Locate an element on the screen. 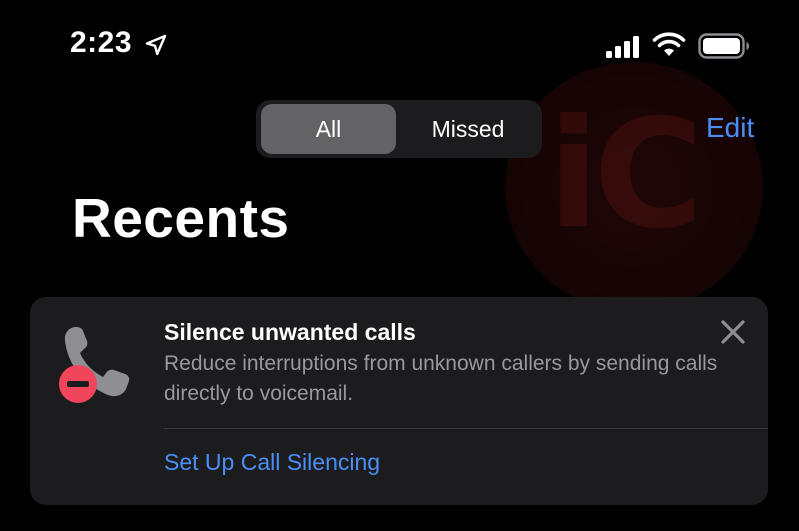  set-up-call-silencing-button: Set Up Call Silencing is located at coordinates (272, 462).